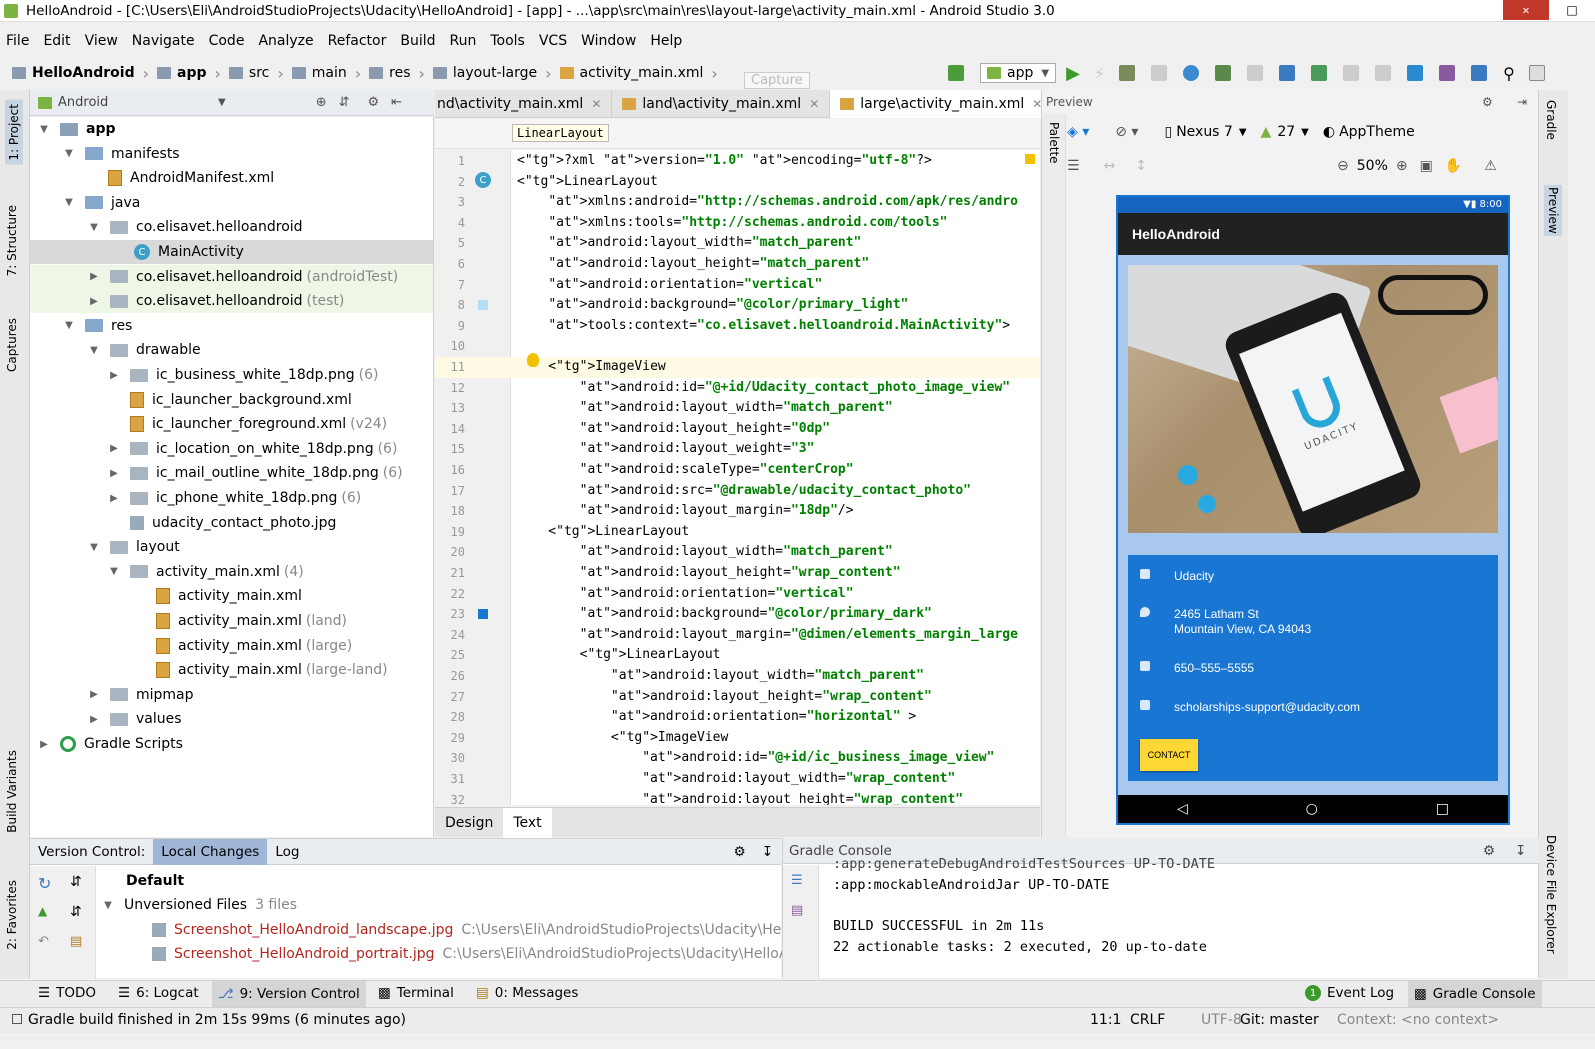 This screenshot has height=1049, width=1595. I want to click on close-tab-icon: ✕, so click(814, 104).